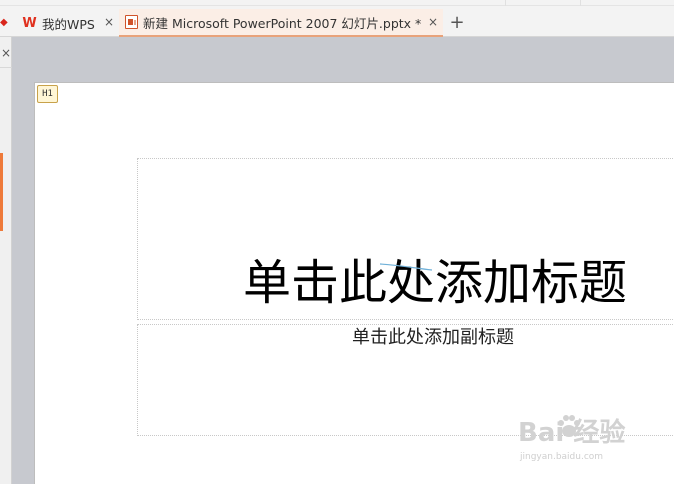  Describe the element at coordinates (131, 22) in the screenshot. I see `ppt-file-icon` at that location.